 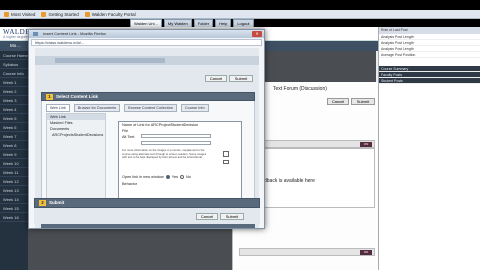 What do you see at coordinates (176, 143) in the screenshot?
I see `alt-text-input` at bounding box center [176, 143].